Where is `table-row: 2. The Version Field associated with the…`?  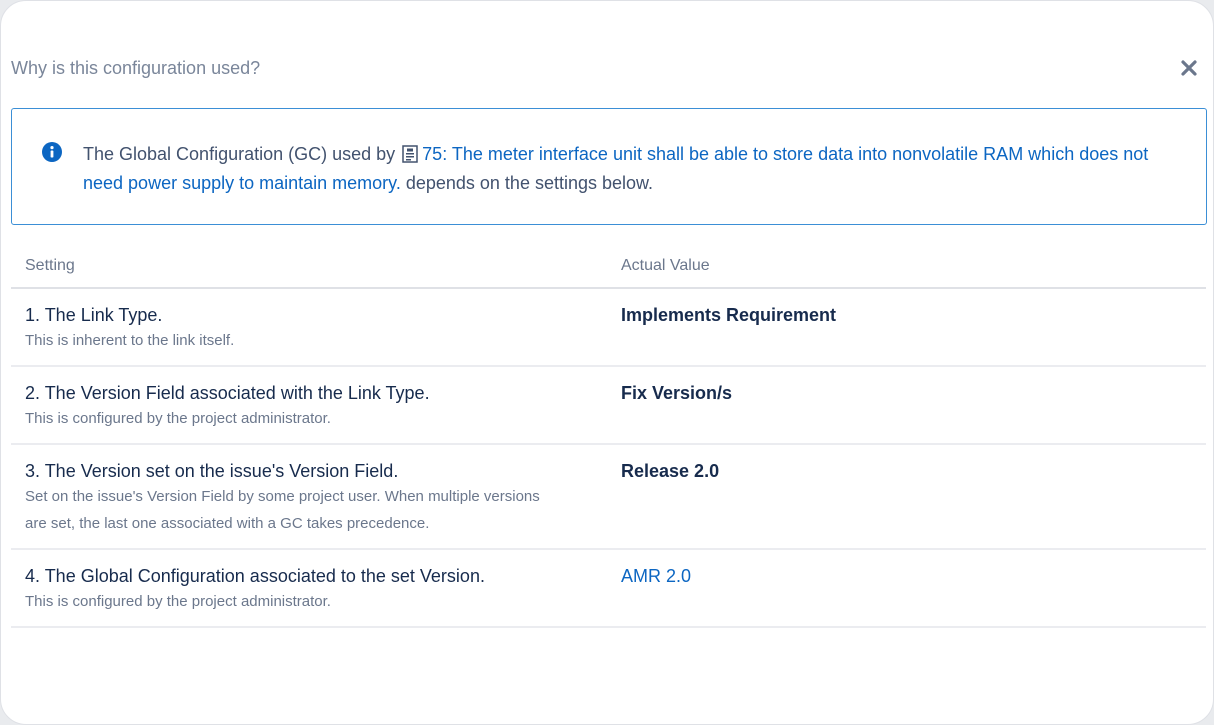 table-row: 2. The Version Field associated with the… is located at coordinates (608, 405).